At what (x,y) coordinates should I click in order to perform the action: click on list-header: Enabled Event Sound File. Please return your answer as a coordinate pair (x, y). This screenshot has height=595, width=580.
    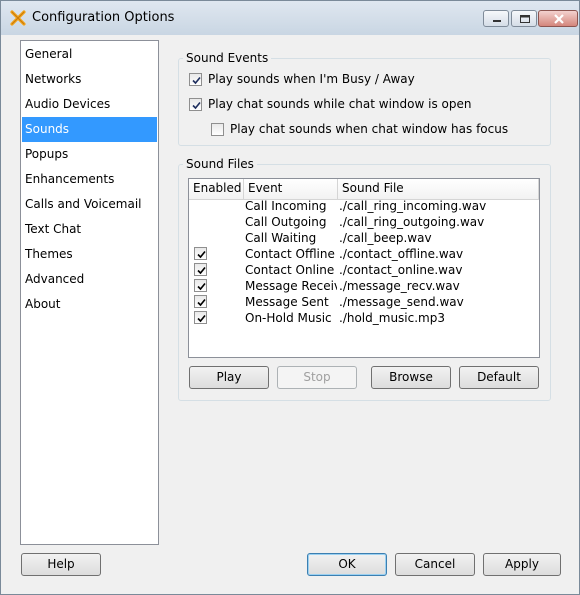
    Looking at the image, I should click on (364, 189).